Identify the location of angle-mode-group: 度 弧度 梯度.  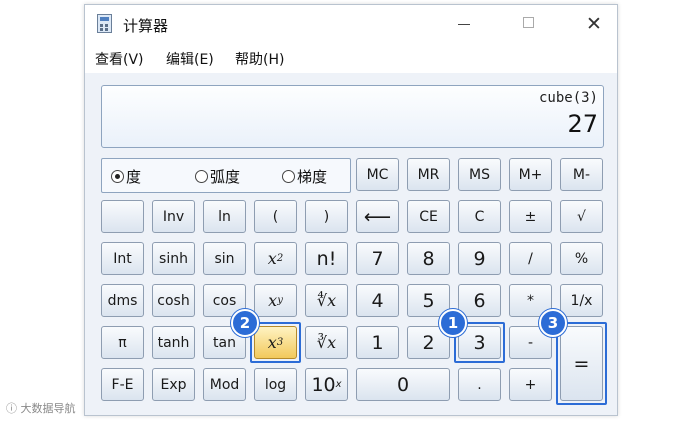
(226, 175).